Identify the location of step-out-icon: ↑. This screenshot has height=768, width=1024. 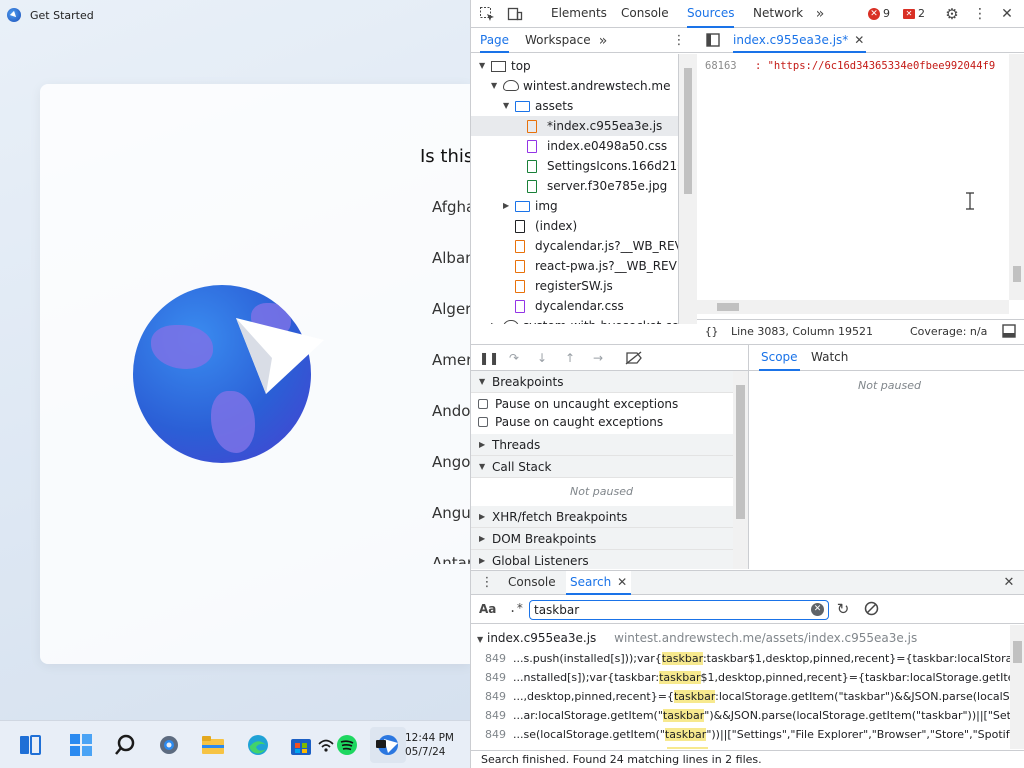
(570, 358).